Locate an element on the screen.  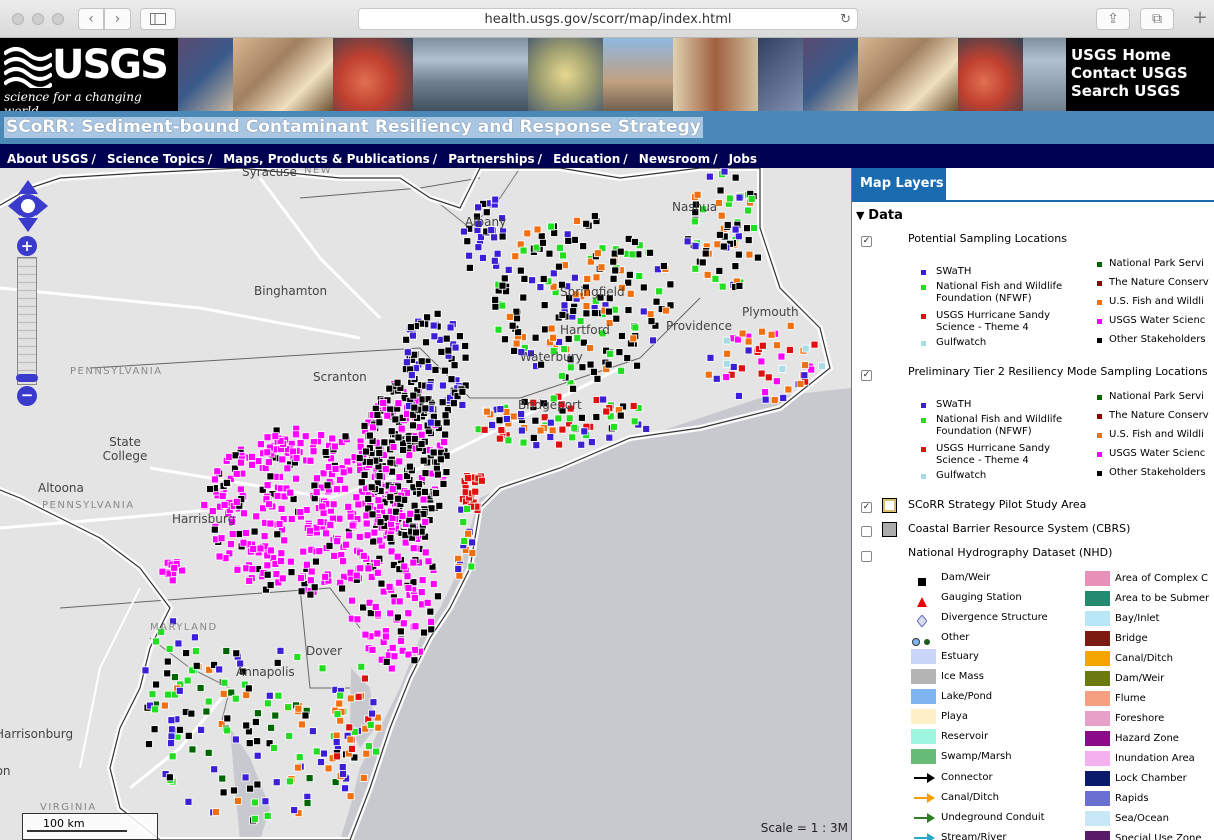
search-usgs-link: Search USGS is located at coordinates (1142, 91).